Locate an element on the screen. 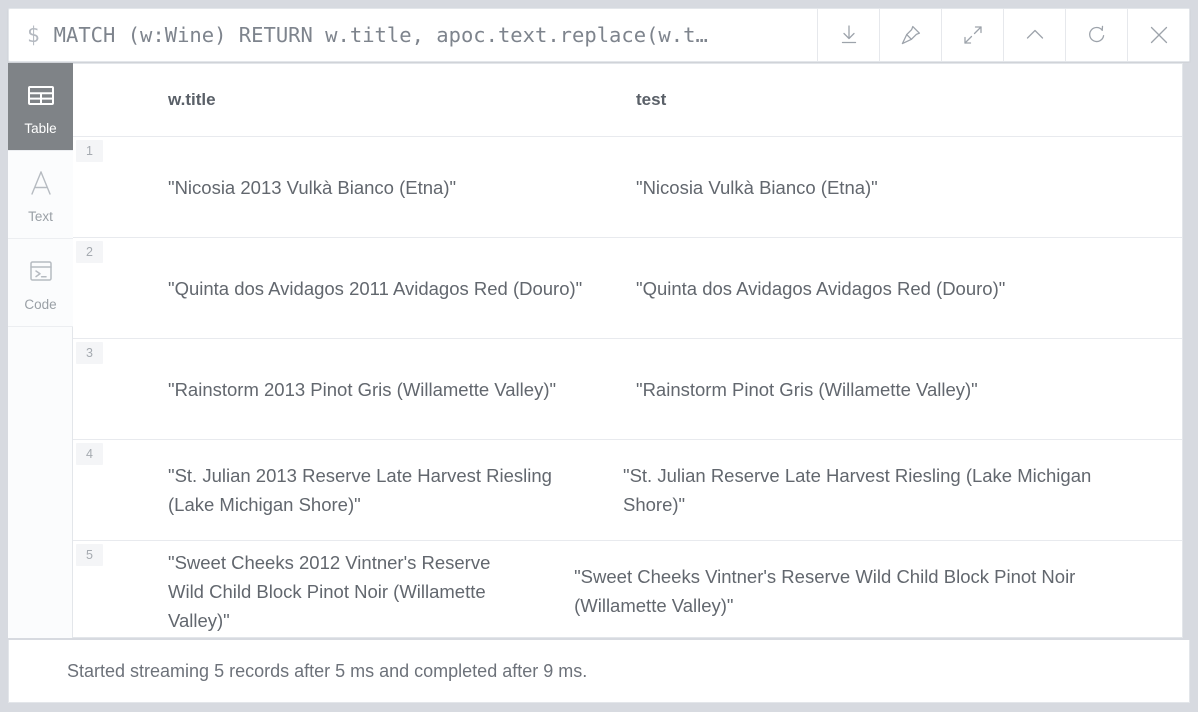  row-number: 4 is located at coordinates (89, 454).